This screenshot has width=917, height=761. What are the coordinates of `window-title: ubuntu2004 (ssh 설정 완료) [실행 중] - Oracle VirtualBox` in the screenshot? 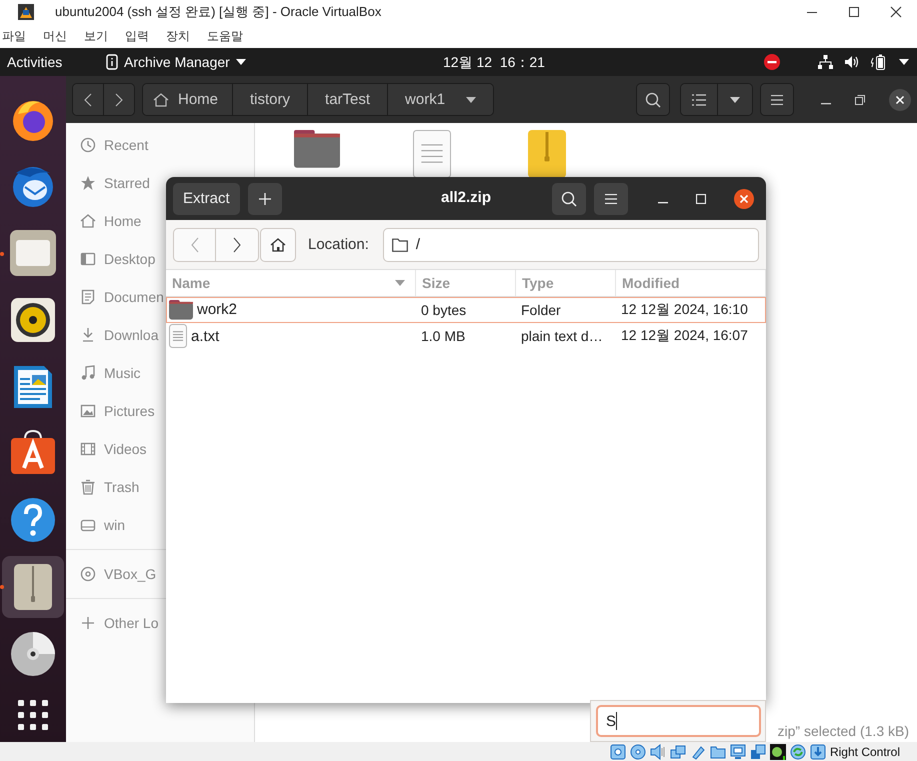 It's located at (218, 12).